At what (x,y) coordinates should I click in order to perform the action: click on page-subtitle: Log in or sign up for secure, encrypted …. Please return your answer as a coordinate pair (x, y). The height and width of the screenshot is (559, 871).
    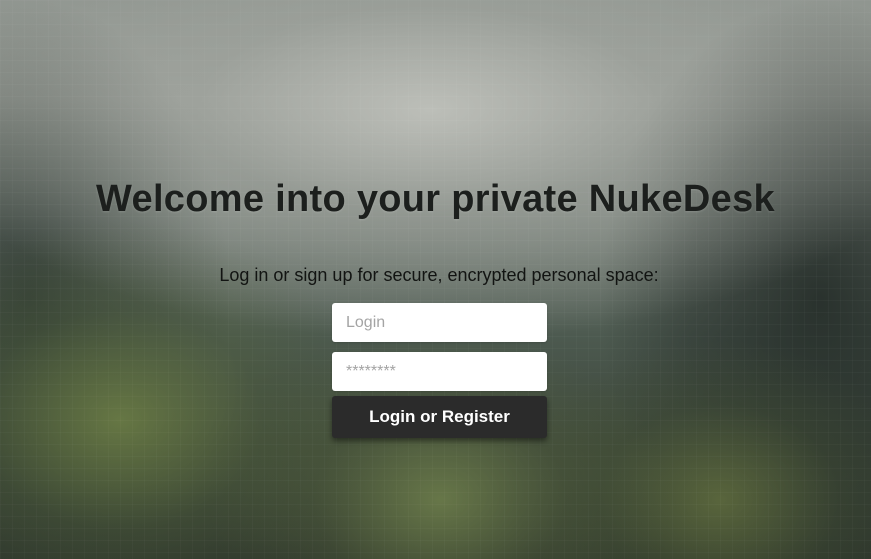
    Looking at the image, I should click on (439, 275).